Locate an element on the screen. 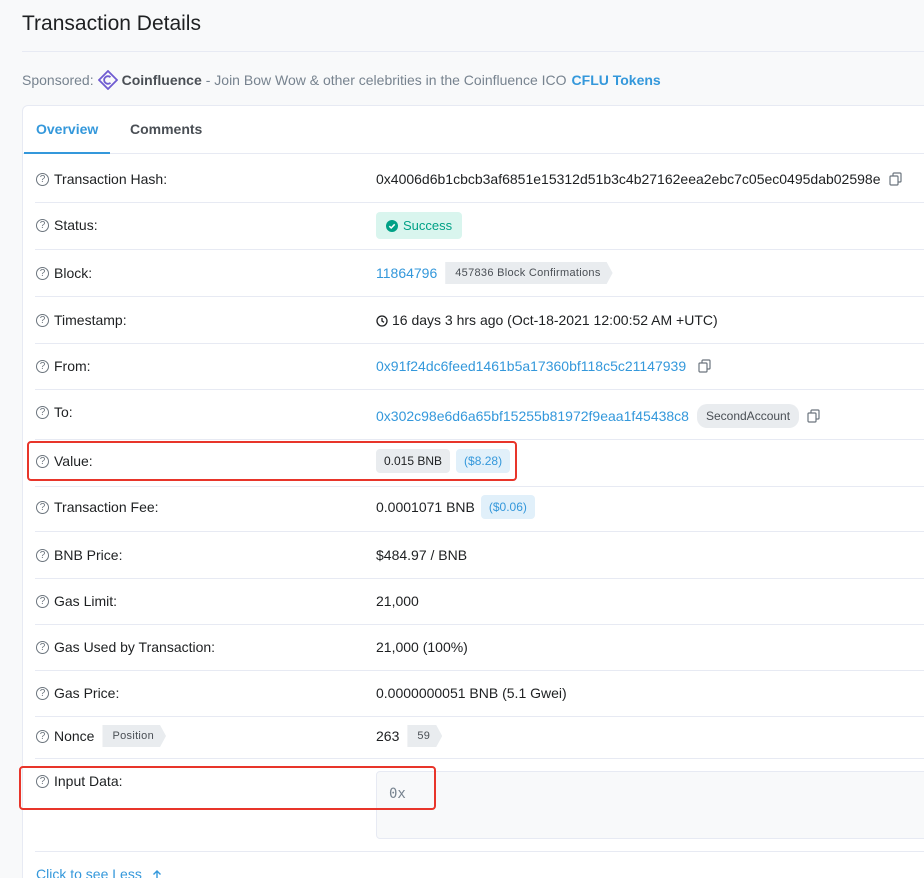 This screenshot has height=878, width=924. label-text: Gas Price: is located at coordinates (87, 693).